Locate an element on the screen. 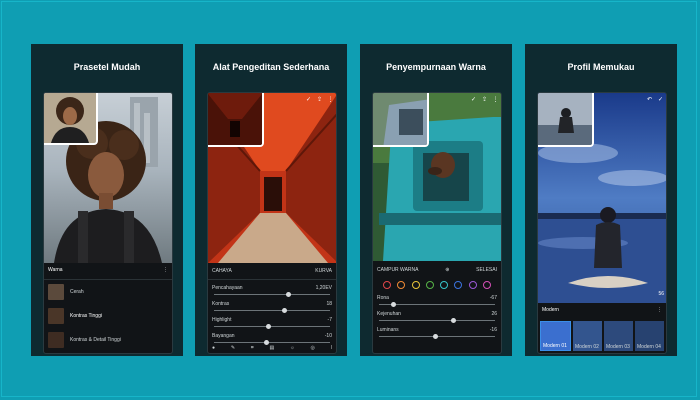  crop-icon: ⌗ is located at coordinates (252, 348).